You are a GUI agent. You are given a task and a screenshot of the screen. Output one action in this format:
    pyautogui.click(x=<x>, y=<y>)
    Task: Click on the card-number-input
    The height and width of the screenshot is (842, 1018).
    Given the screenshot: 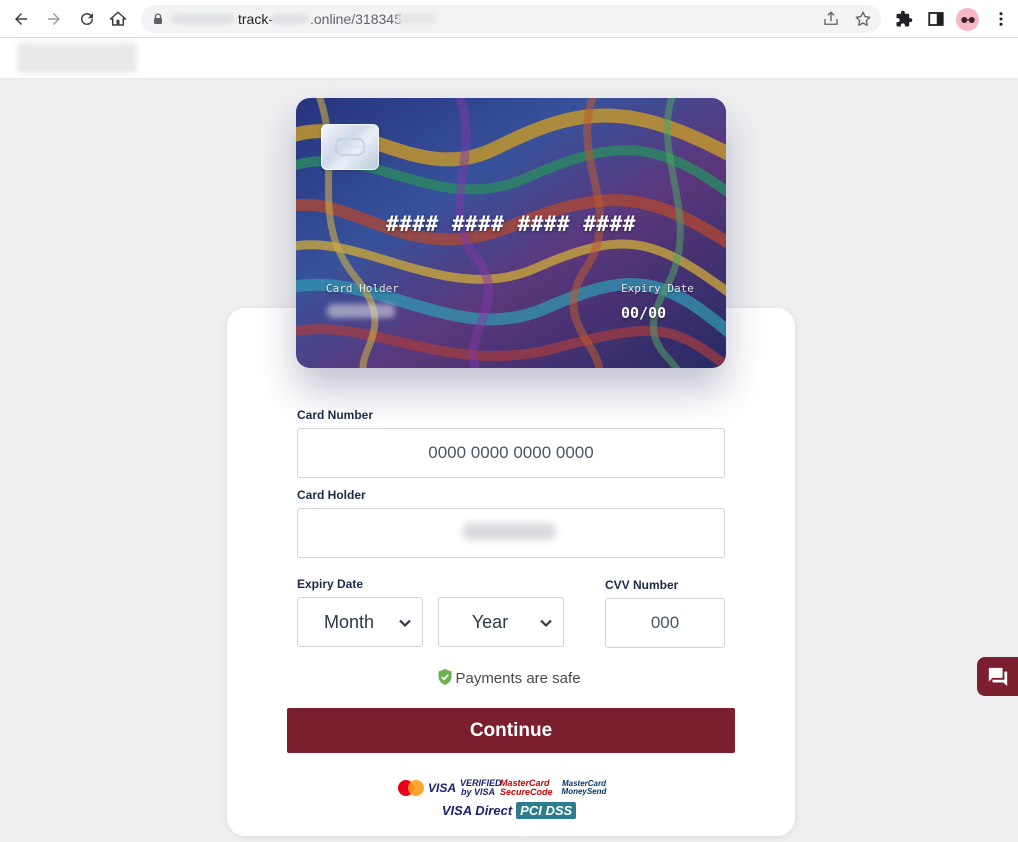 What is the action you would take?
    pyautogui.click(x=511, y=453)
    